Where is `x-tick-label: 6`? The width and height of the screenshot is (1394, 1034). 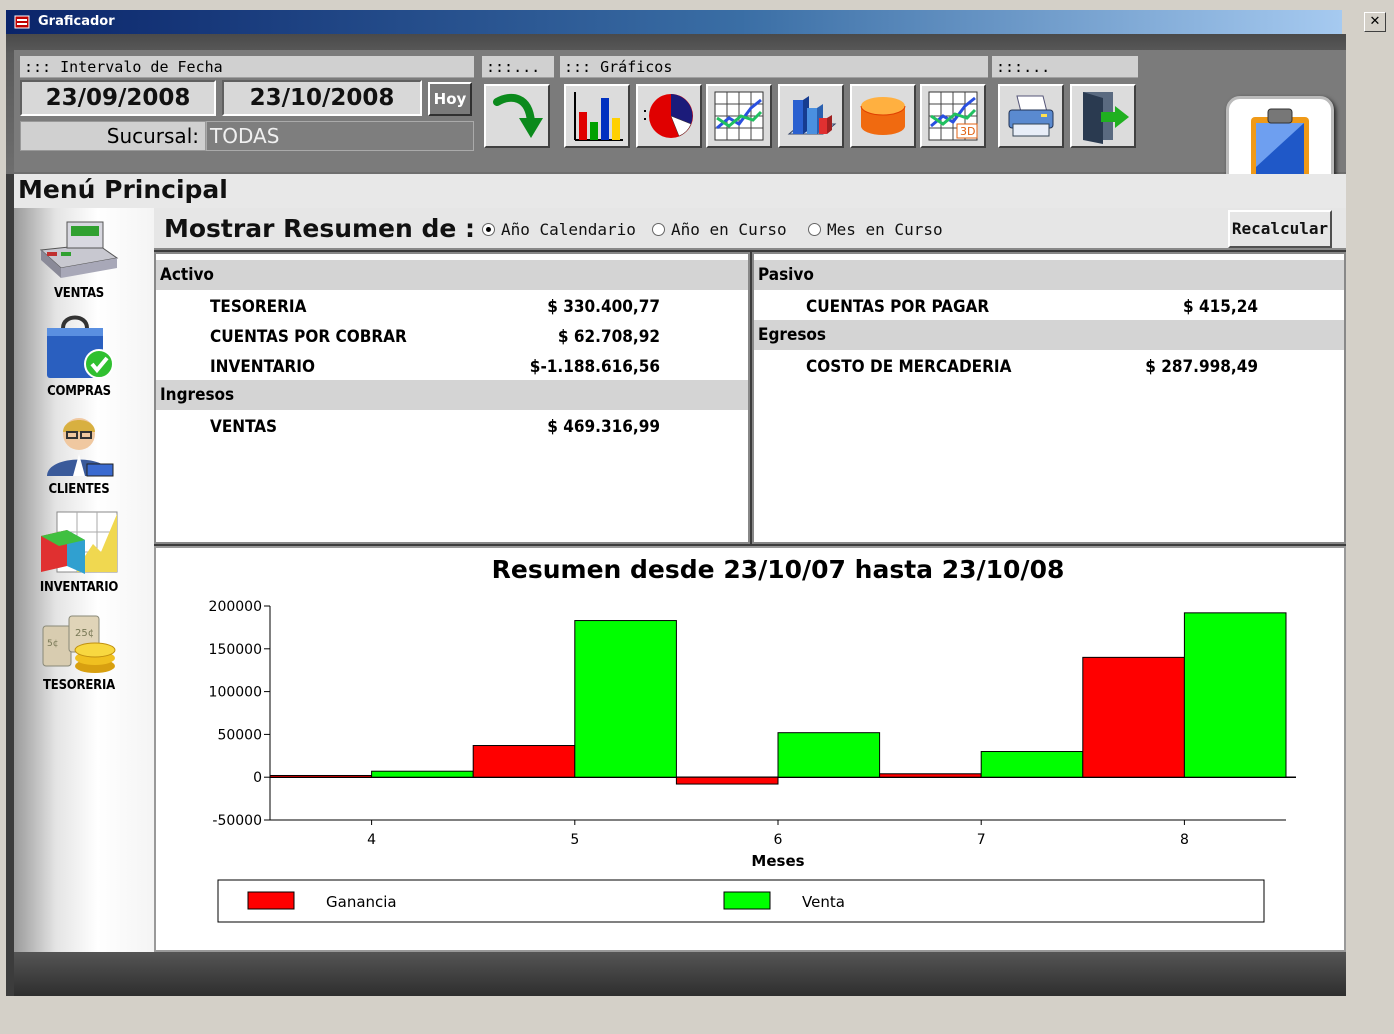 x-tick-label: 6 is located at coordinates (778, 840).